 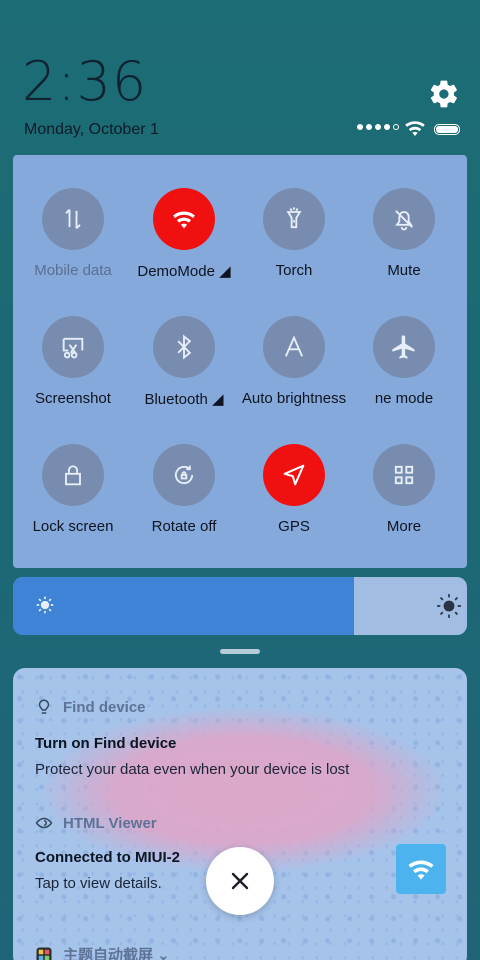 I want to click on wifi-icon, so click(x=184, y=219).